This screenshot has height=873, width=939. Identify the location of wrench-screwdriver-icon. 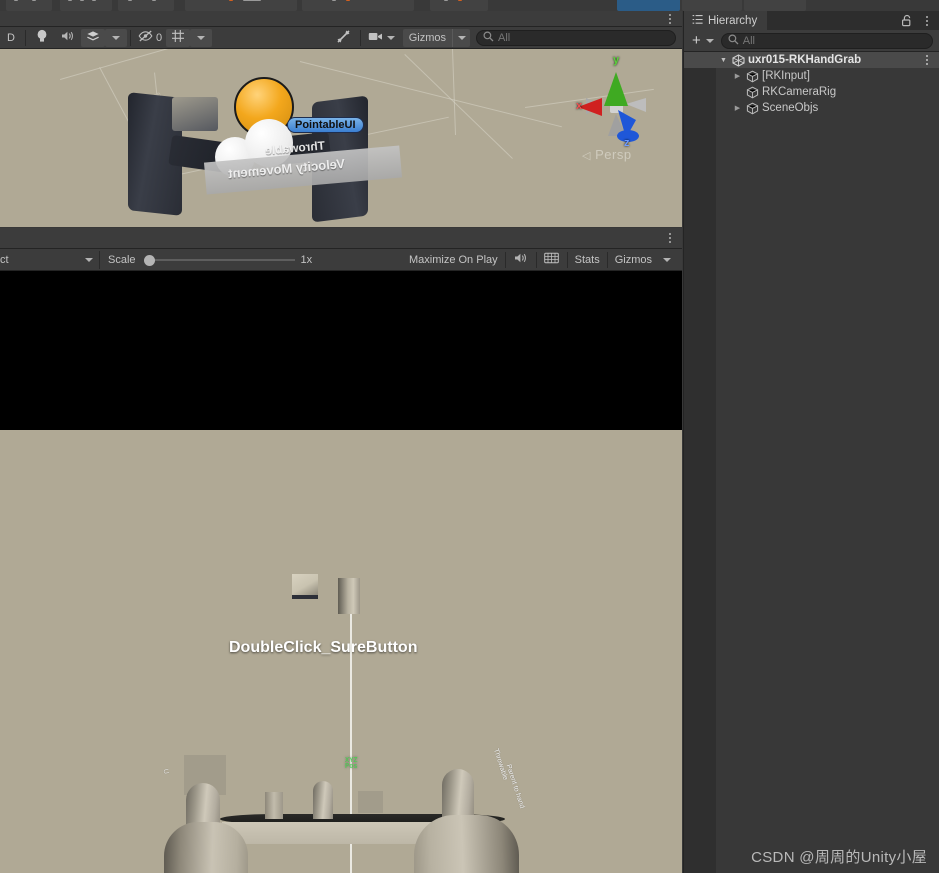
(343, 38).